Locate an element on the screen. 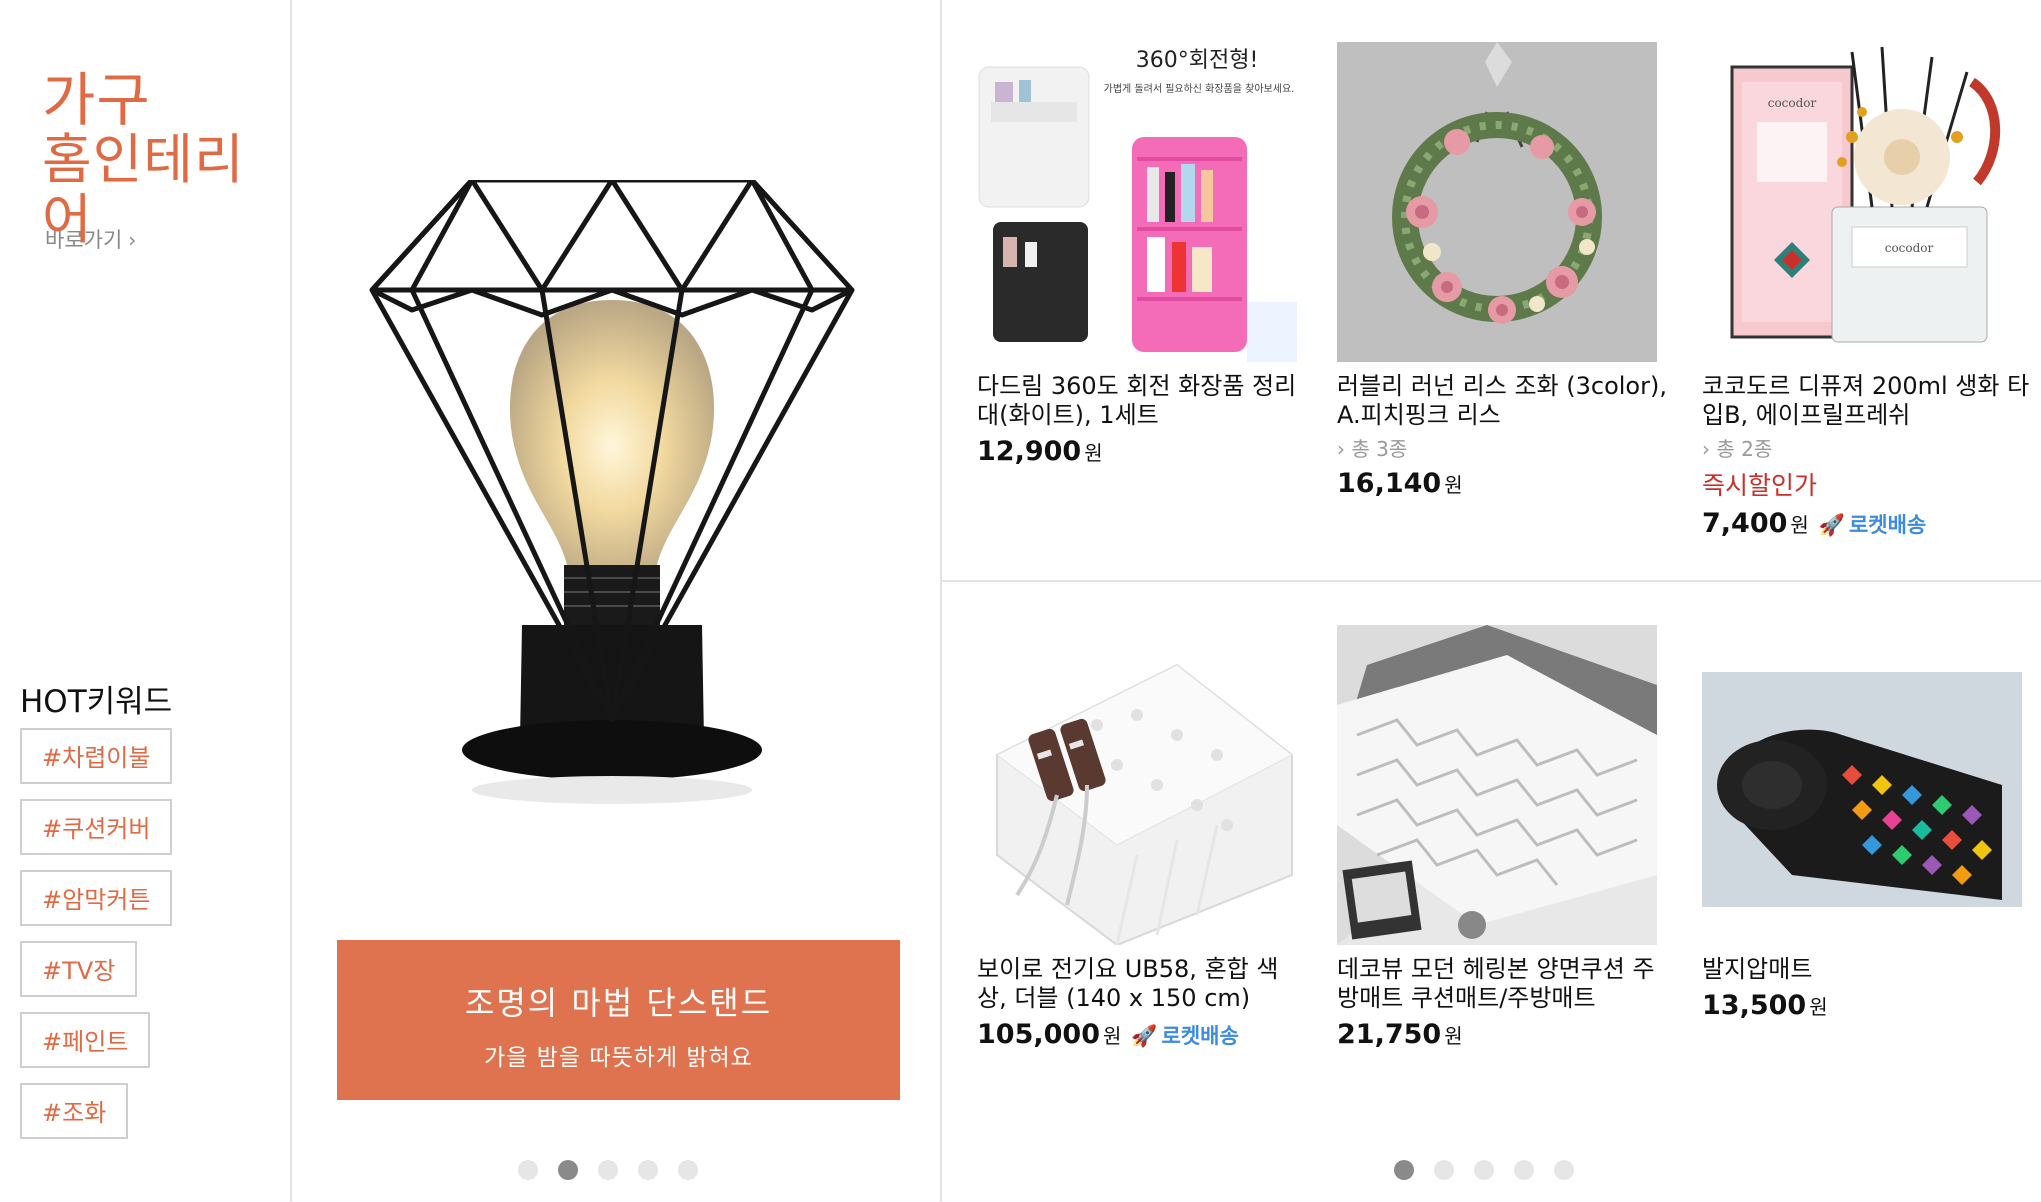  product-name: 발지압매트 is located at coordinates (1867, 969).